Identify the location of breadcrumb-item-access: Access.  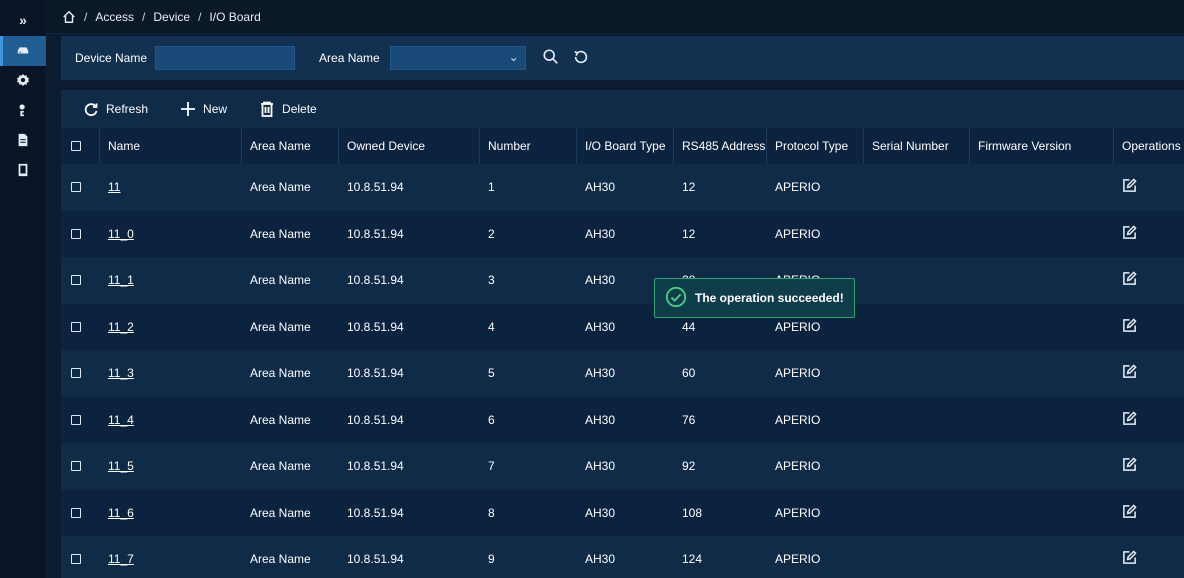
(114, 17).